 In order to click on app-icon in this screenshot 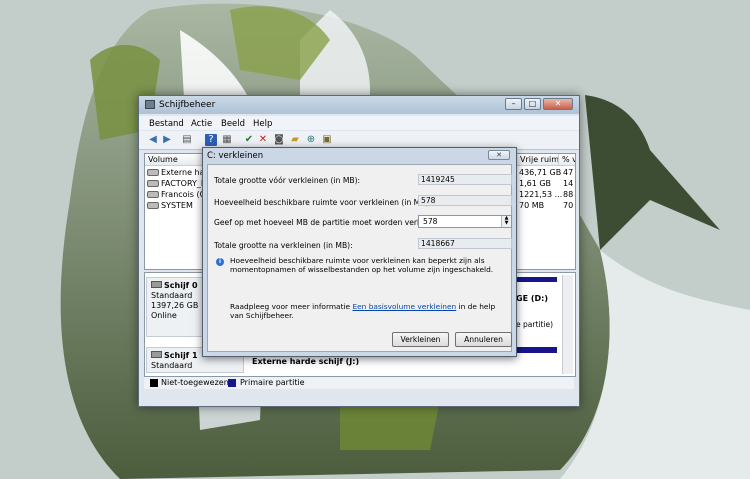, I will do `click(150, 104)`.